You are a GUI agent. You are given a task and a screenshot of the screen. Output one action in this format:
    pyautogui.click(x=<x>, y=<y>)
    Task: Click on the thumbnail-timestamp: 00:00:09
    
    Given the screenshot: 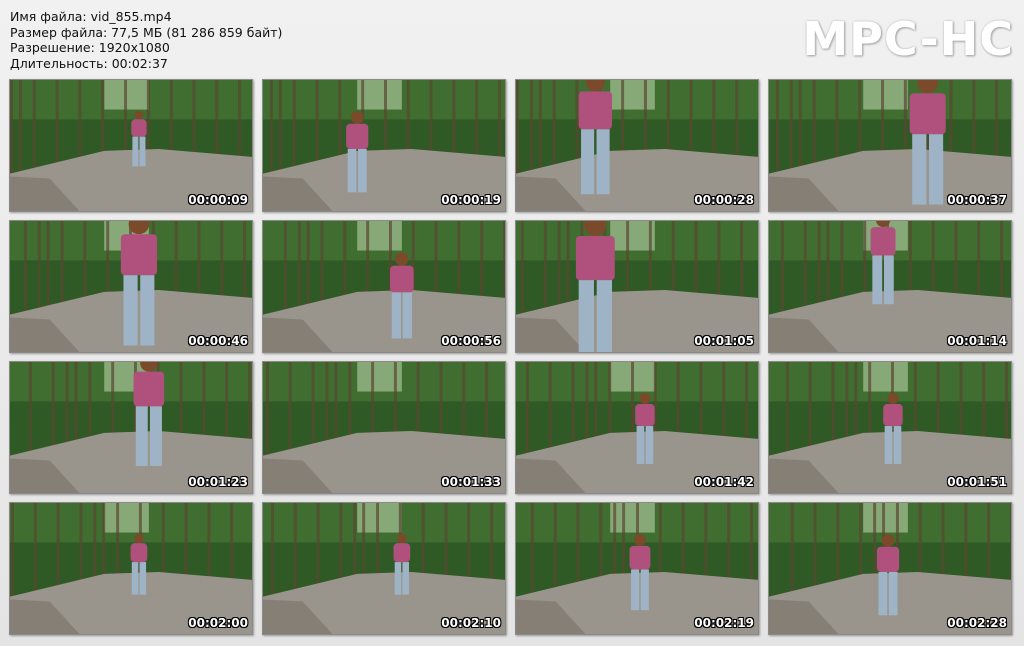 What is the action you would take?
    pyautogui.click(x=218, y=200)
    